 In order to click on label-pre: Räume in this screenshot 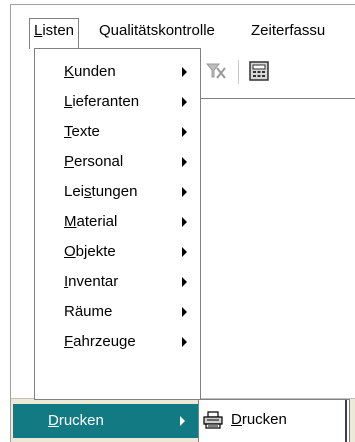, I will do `click(88, 311)`.